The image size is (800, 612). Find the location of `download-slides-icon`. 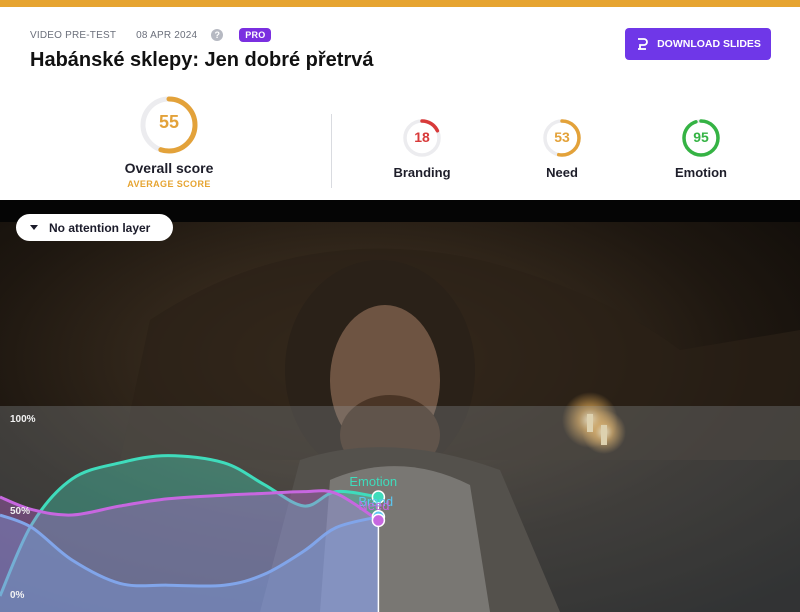

download-slides-icon is located at coordinates (643, 44).